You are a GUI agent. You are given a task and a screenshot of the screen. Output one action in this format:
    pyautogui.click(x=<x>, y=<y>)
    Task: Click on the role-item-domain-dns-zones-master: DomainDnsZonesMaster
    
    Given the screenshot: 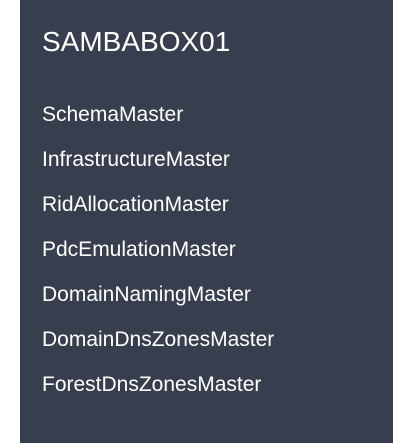 What is the action you would take?
    pyautogui.click(x=158, y=339)
    